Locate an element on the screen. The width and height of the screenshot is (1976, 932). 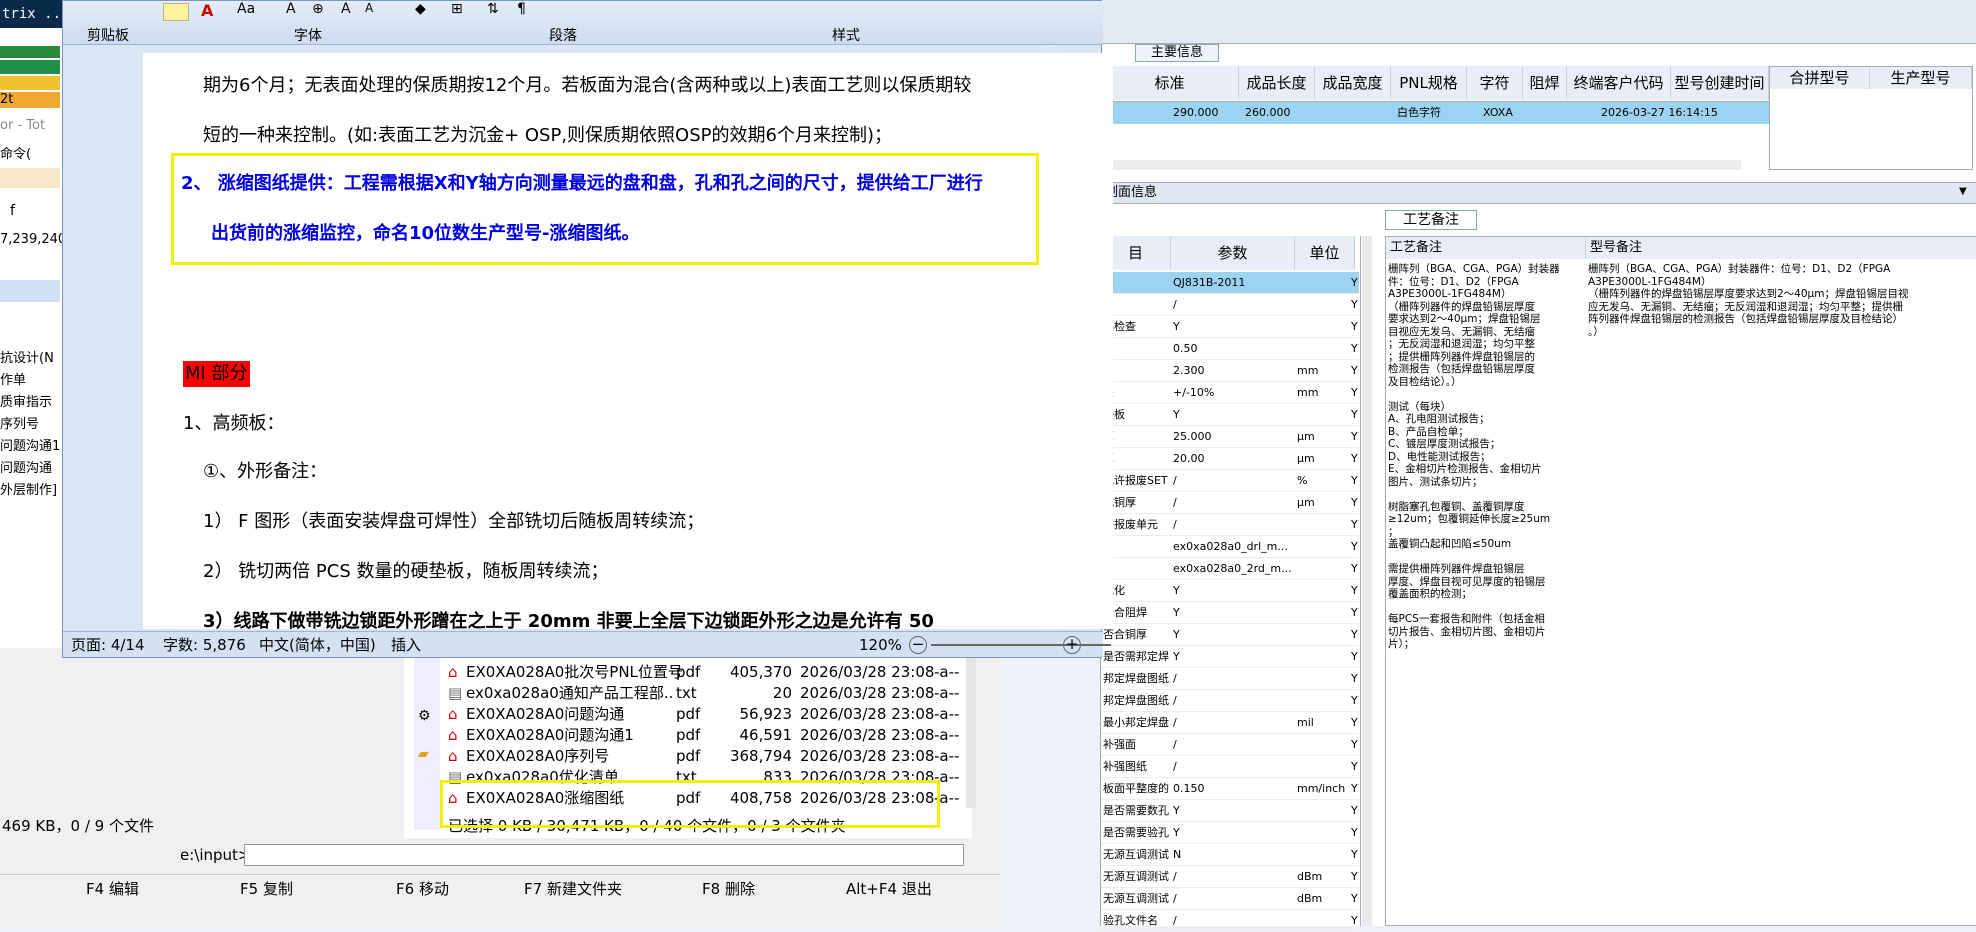
chevron-down-icon: ▼ is located at coordinates (1963, 191).